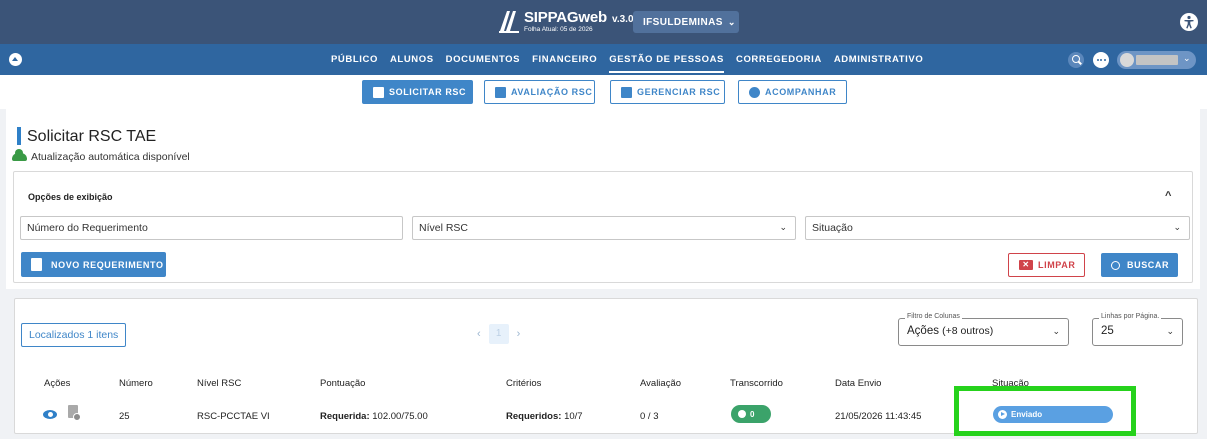  Describe the element at coordinates (1130, 316) in the screenshot. I see `rows-per-page-legend: Linhas por Página.` at that location.